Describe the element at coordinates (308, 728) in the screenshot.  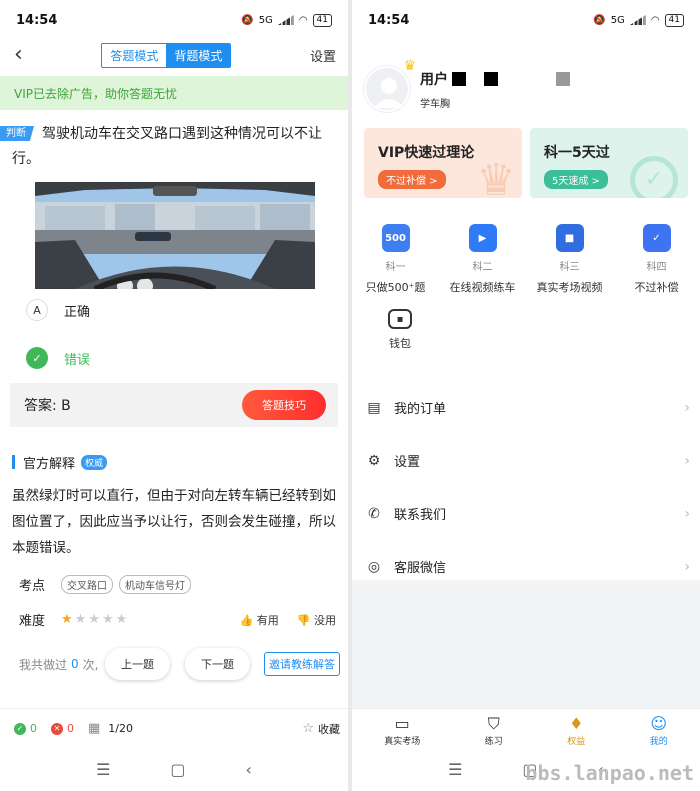
I see `star-icon: ☆` at that location.